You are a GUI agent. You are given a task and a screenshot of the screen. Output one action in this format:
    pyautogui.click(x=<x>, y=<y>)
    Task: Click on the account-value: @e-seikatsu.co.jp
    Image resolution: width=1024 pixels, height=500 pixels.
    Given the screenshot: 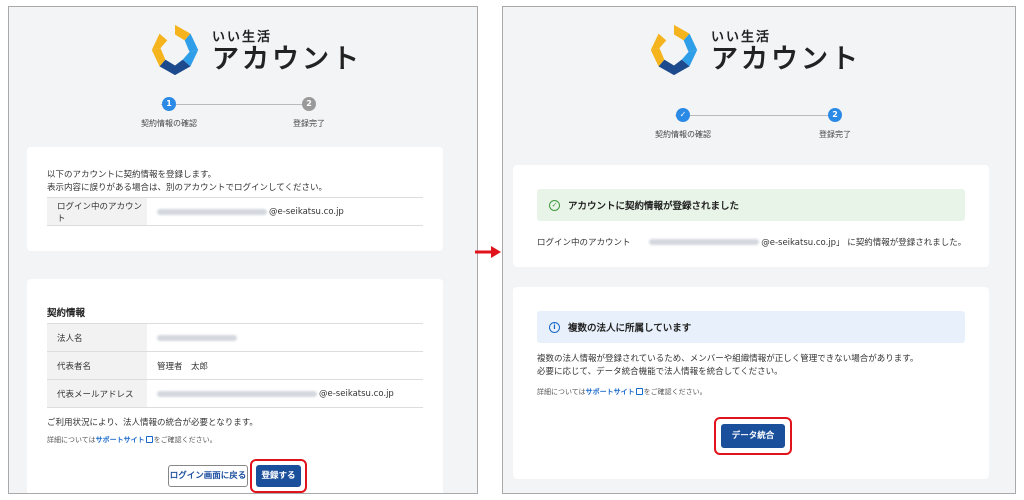 What is the action you would take?
    pyautogui.click(x=285, y=212)
    